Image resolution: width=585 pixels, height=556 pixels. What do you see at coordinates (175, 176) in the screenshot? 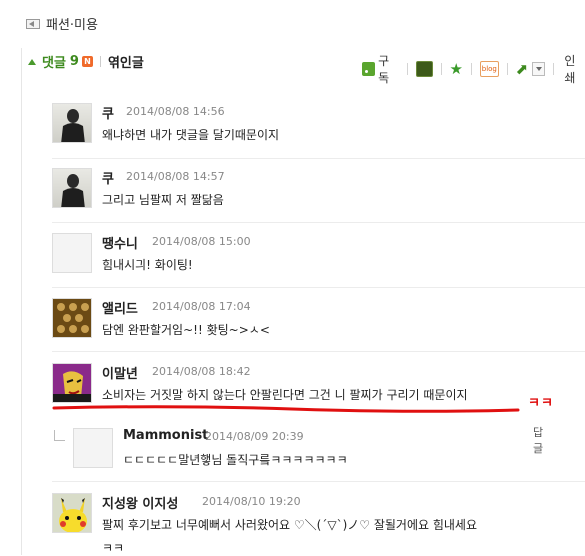
I see `comment-date: 2014/08/08 14:57` at bounding box center [175, 176].